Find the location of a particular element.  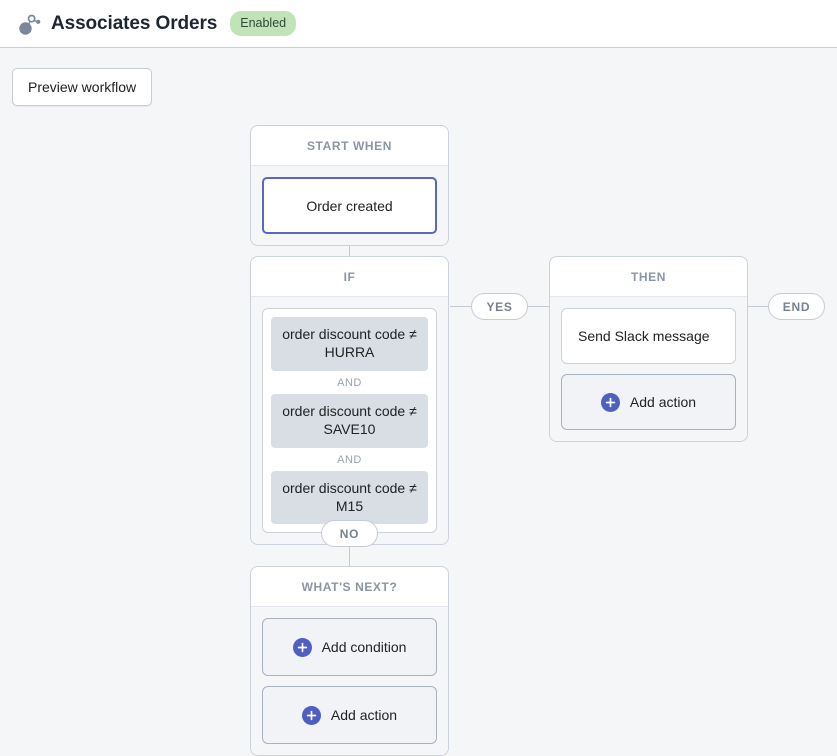

condition-chip: order discount code ≠ SAVE10 is located at coordinates (349, 420).